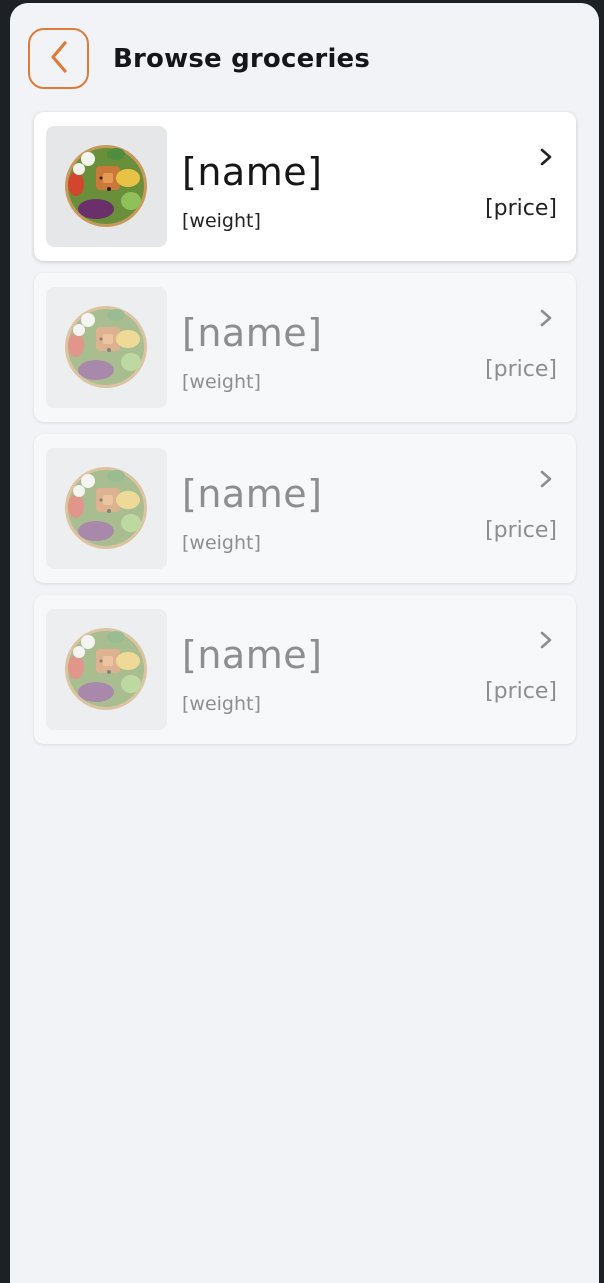  I want to click on header: Browse groceries, so click(199, 58).